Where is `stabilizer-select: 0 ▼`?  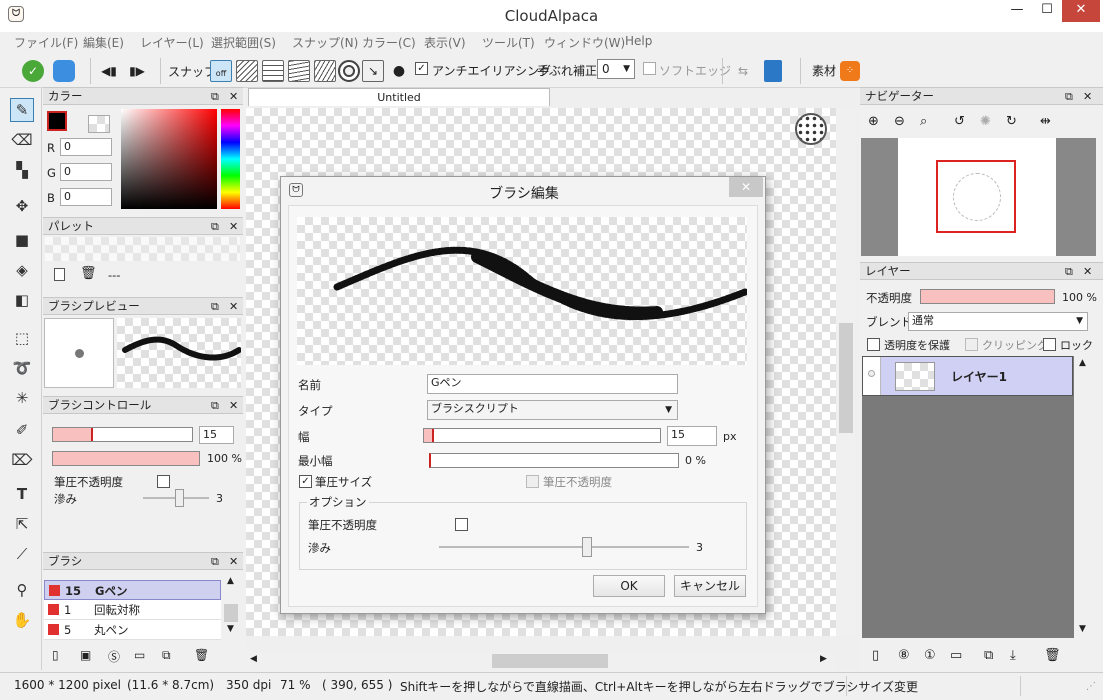 stabilizer-select: 0 ▼ is located at coordinates (616, 69).